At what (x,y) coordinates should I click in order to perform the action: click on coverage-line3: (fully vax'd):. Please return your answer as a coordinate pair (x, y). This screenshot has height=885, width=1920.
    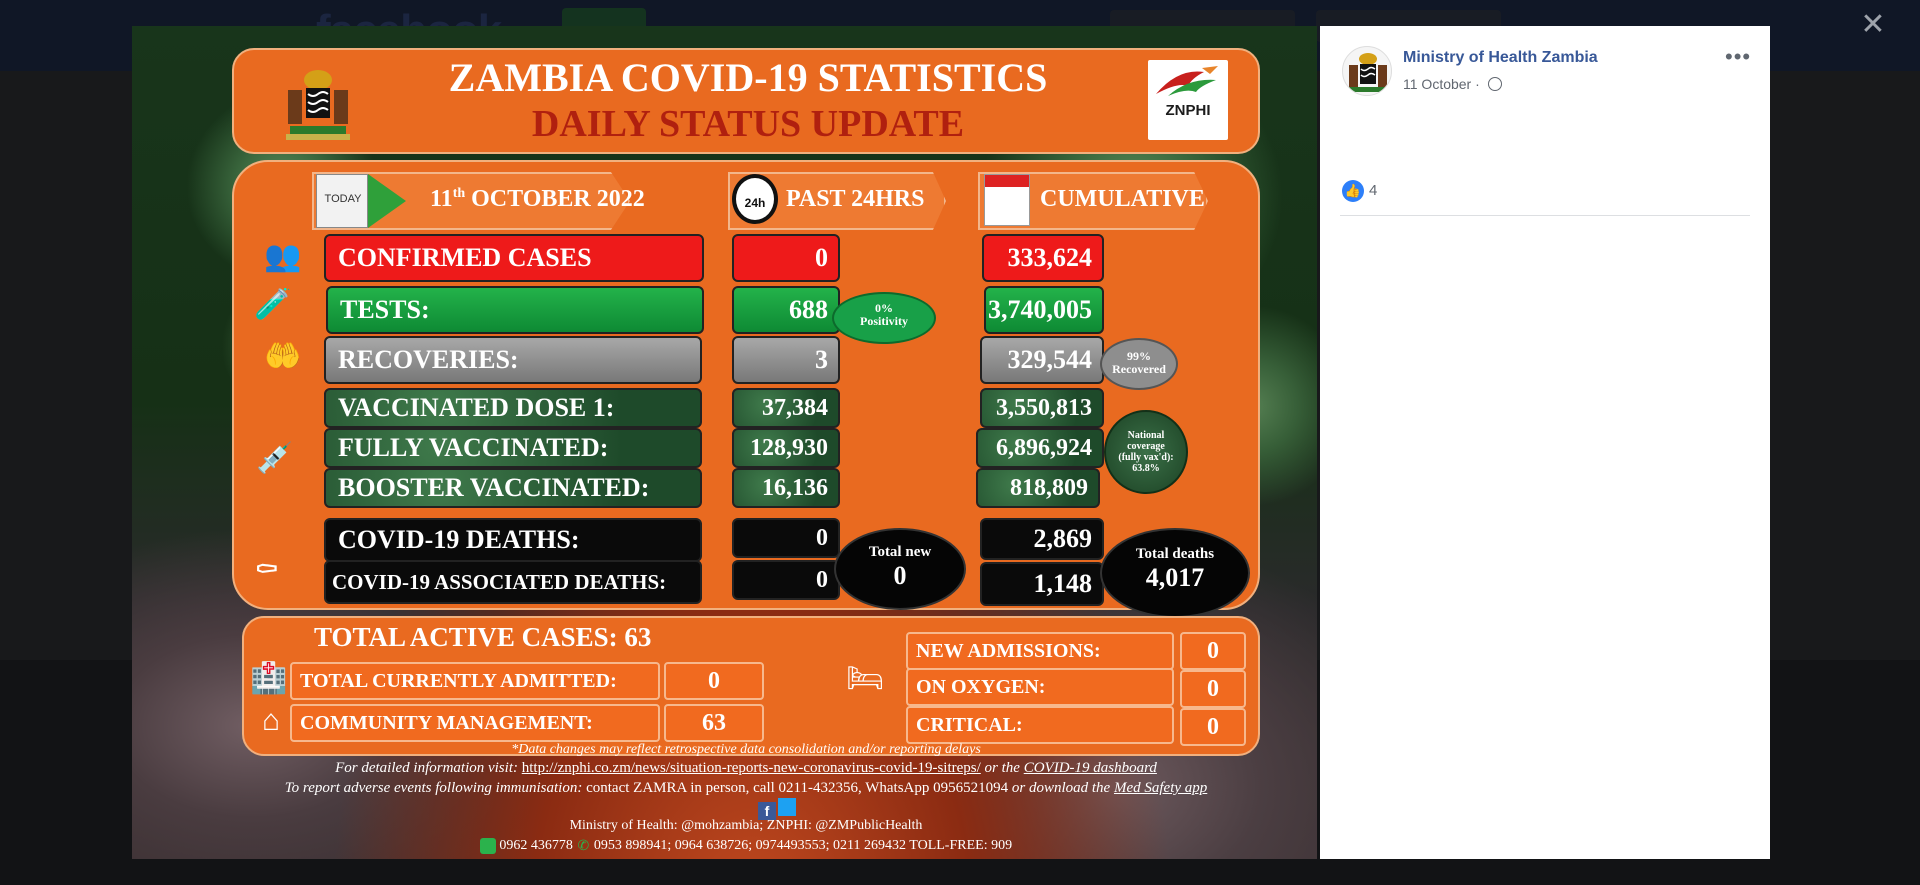
    Looking at the image, I should click on (1146, 457).